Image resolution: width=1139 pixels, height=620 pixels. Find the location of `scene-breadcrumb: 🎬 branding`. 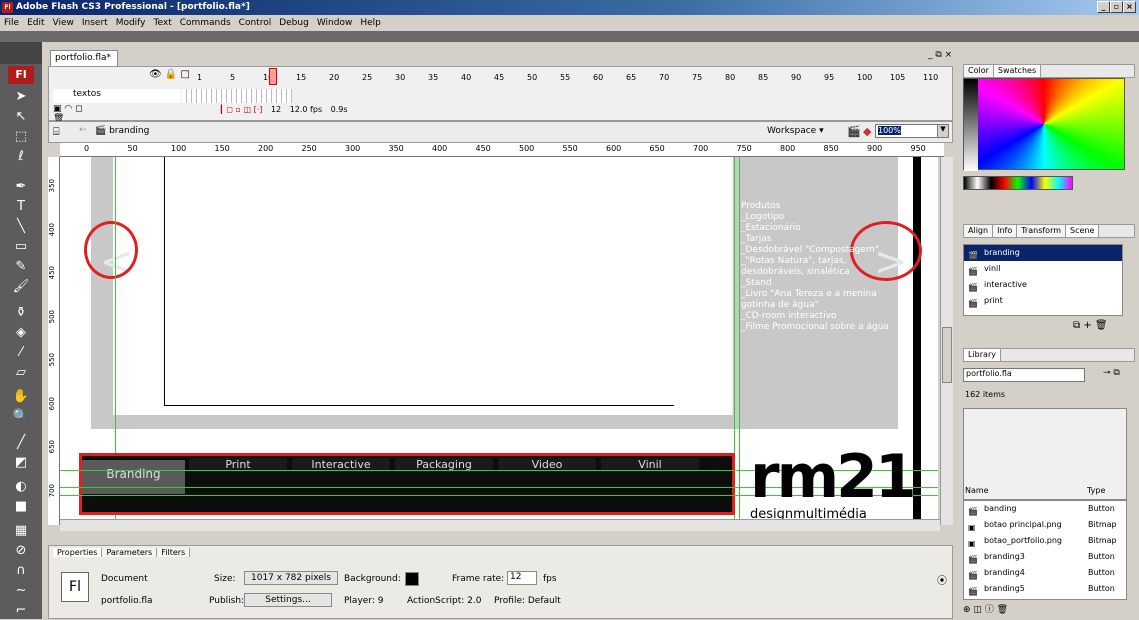

scene-breadcrumb: 🎬 branding is located at coordinates (122, 131).